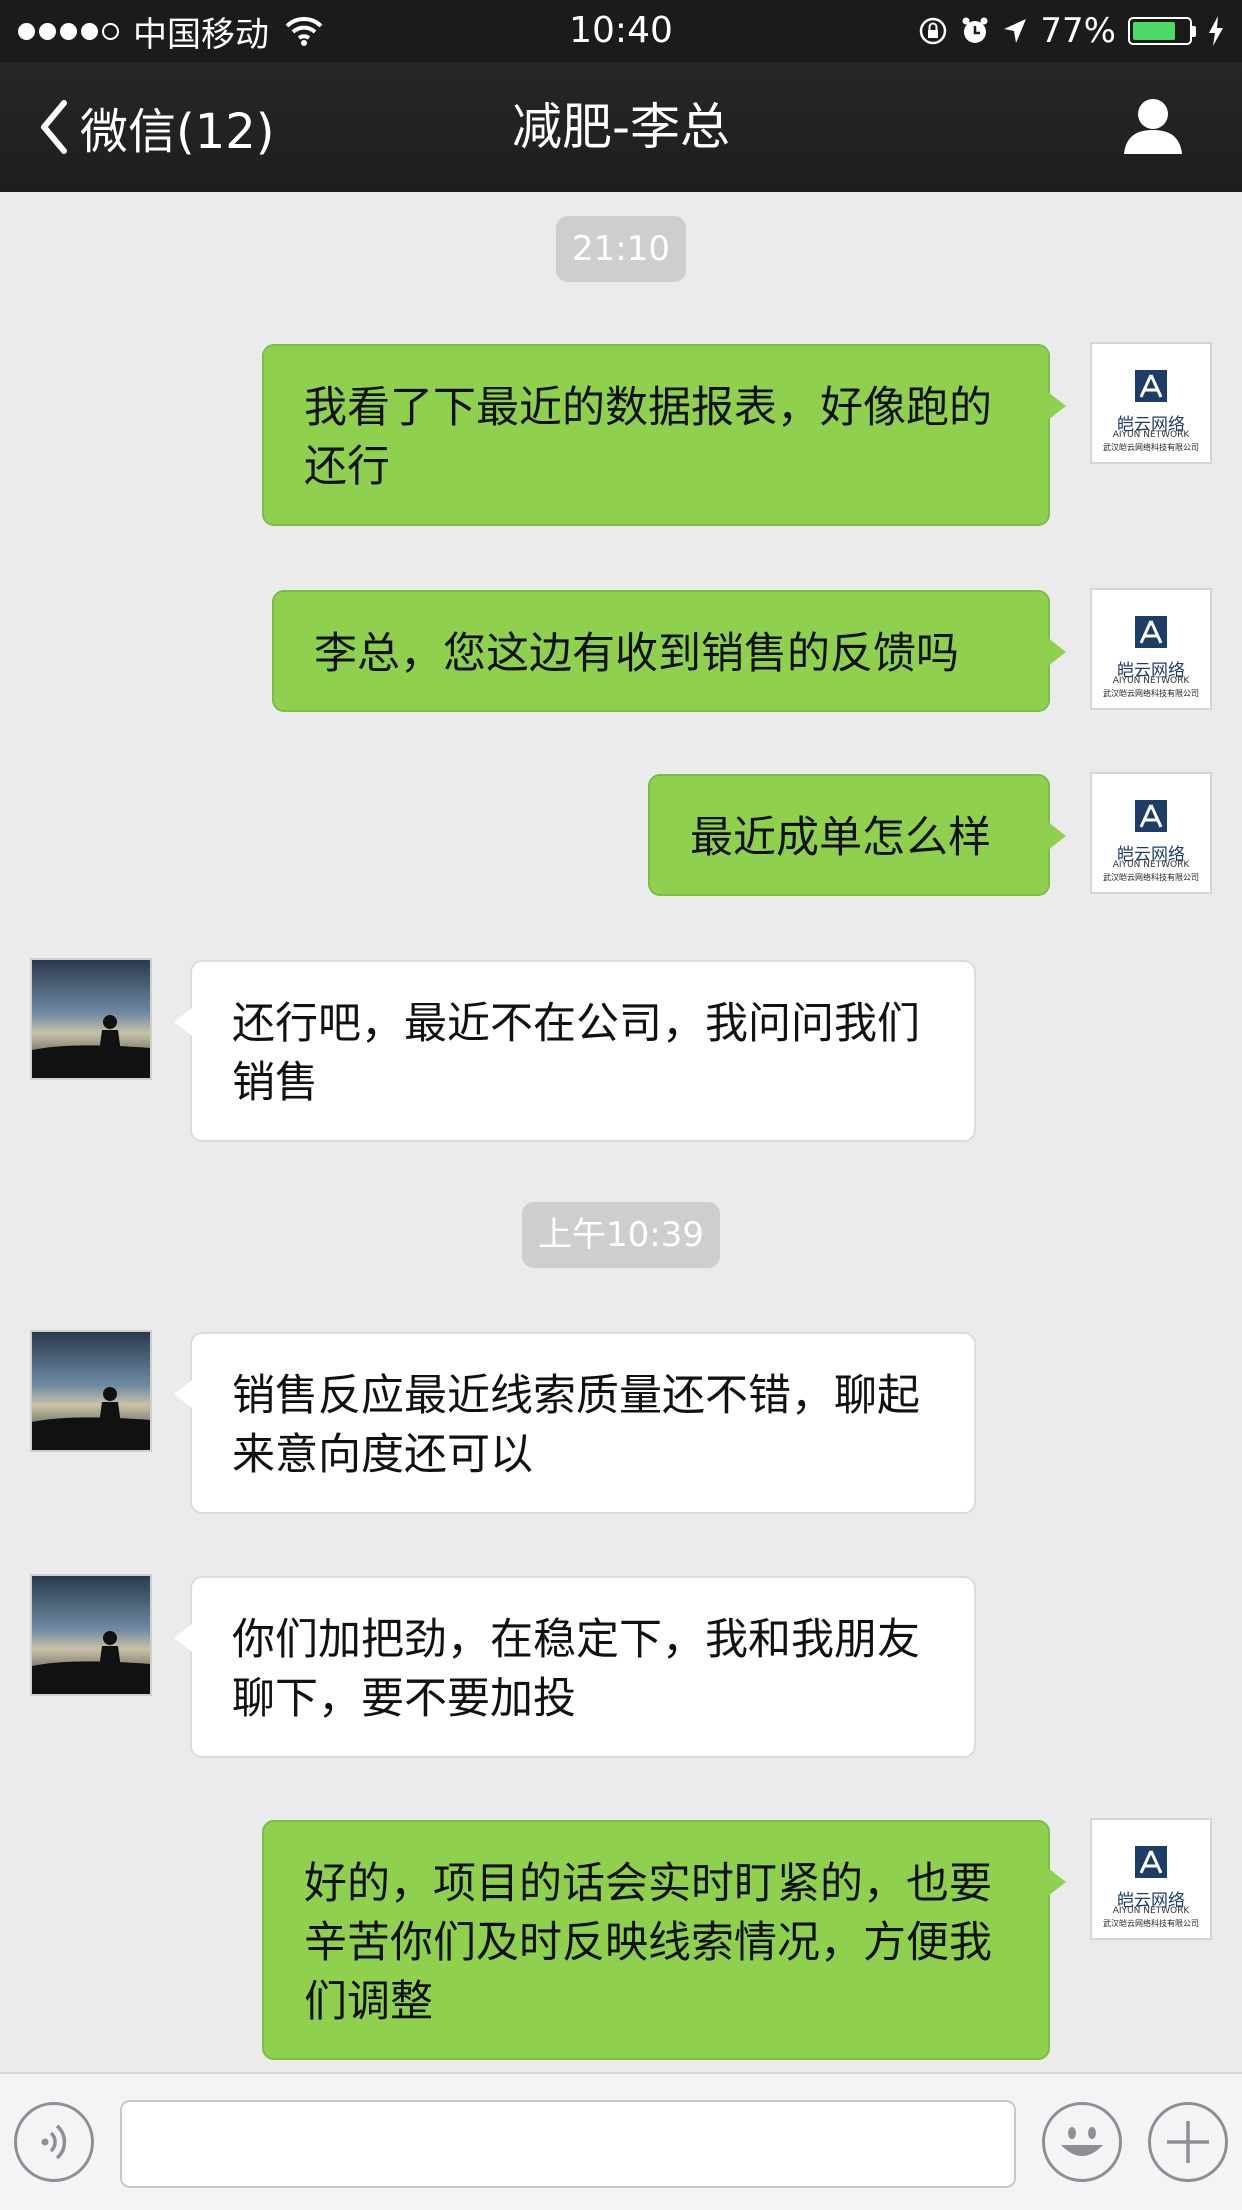  I want to click on message-sent: 好的，项目的话会实时盯紧的，也要辛苦你们及时反映线索情况，方便我们调整, so click(664, 1940).